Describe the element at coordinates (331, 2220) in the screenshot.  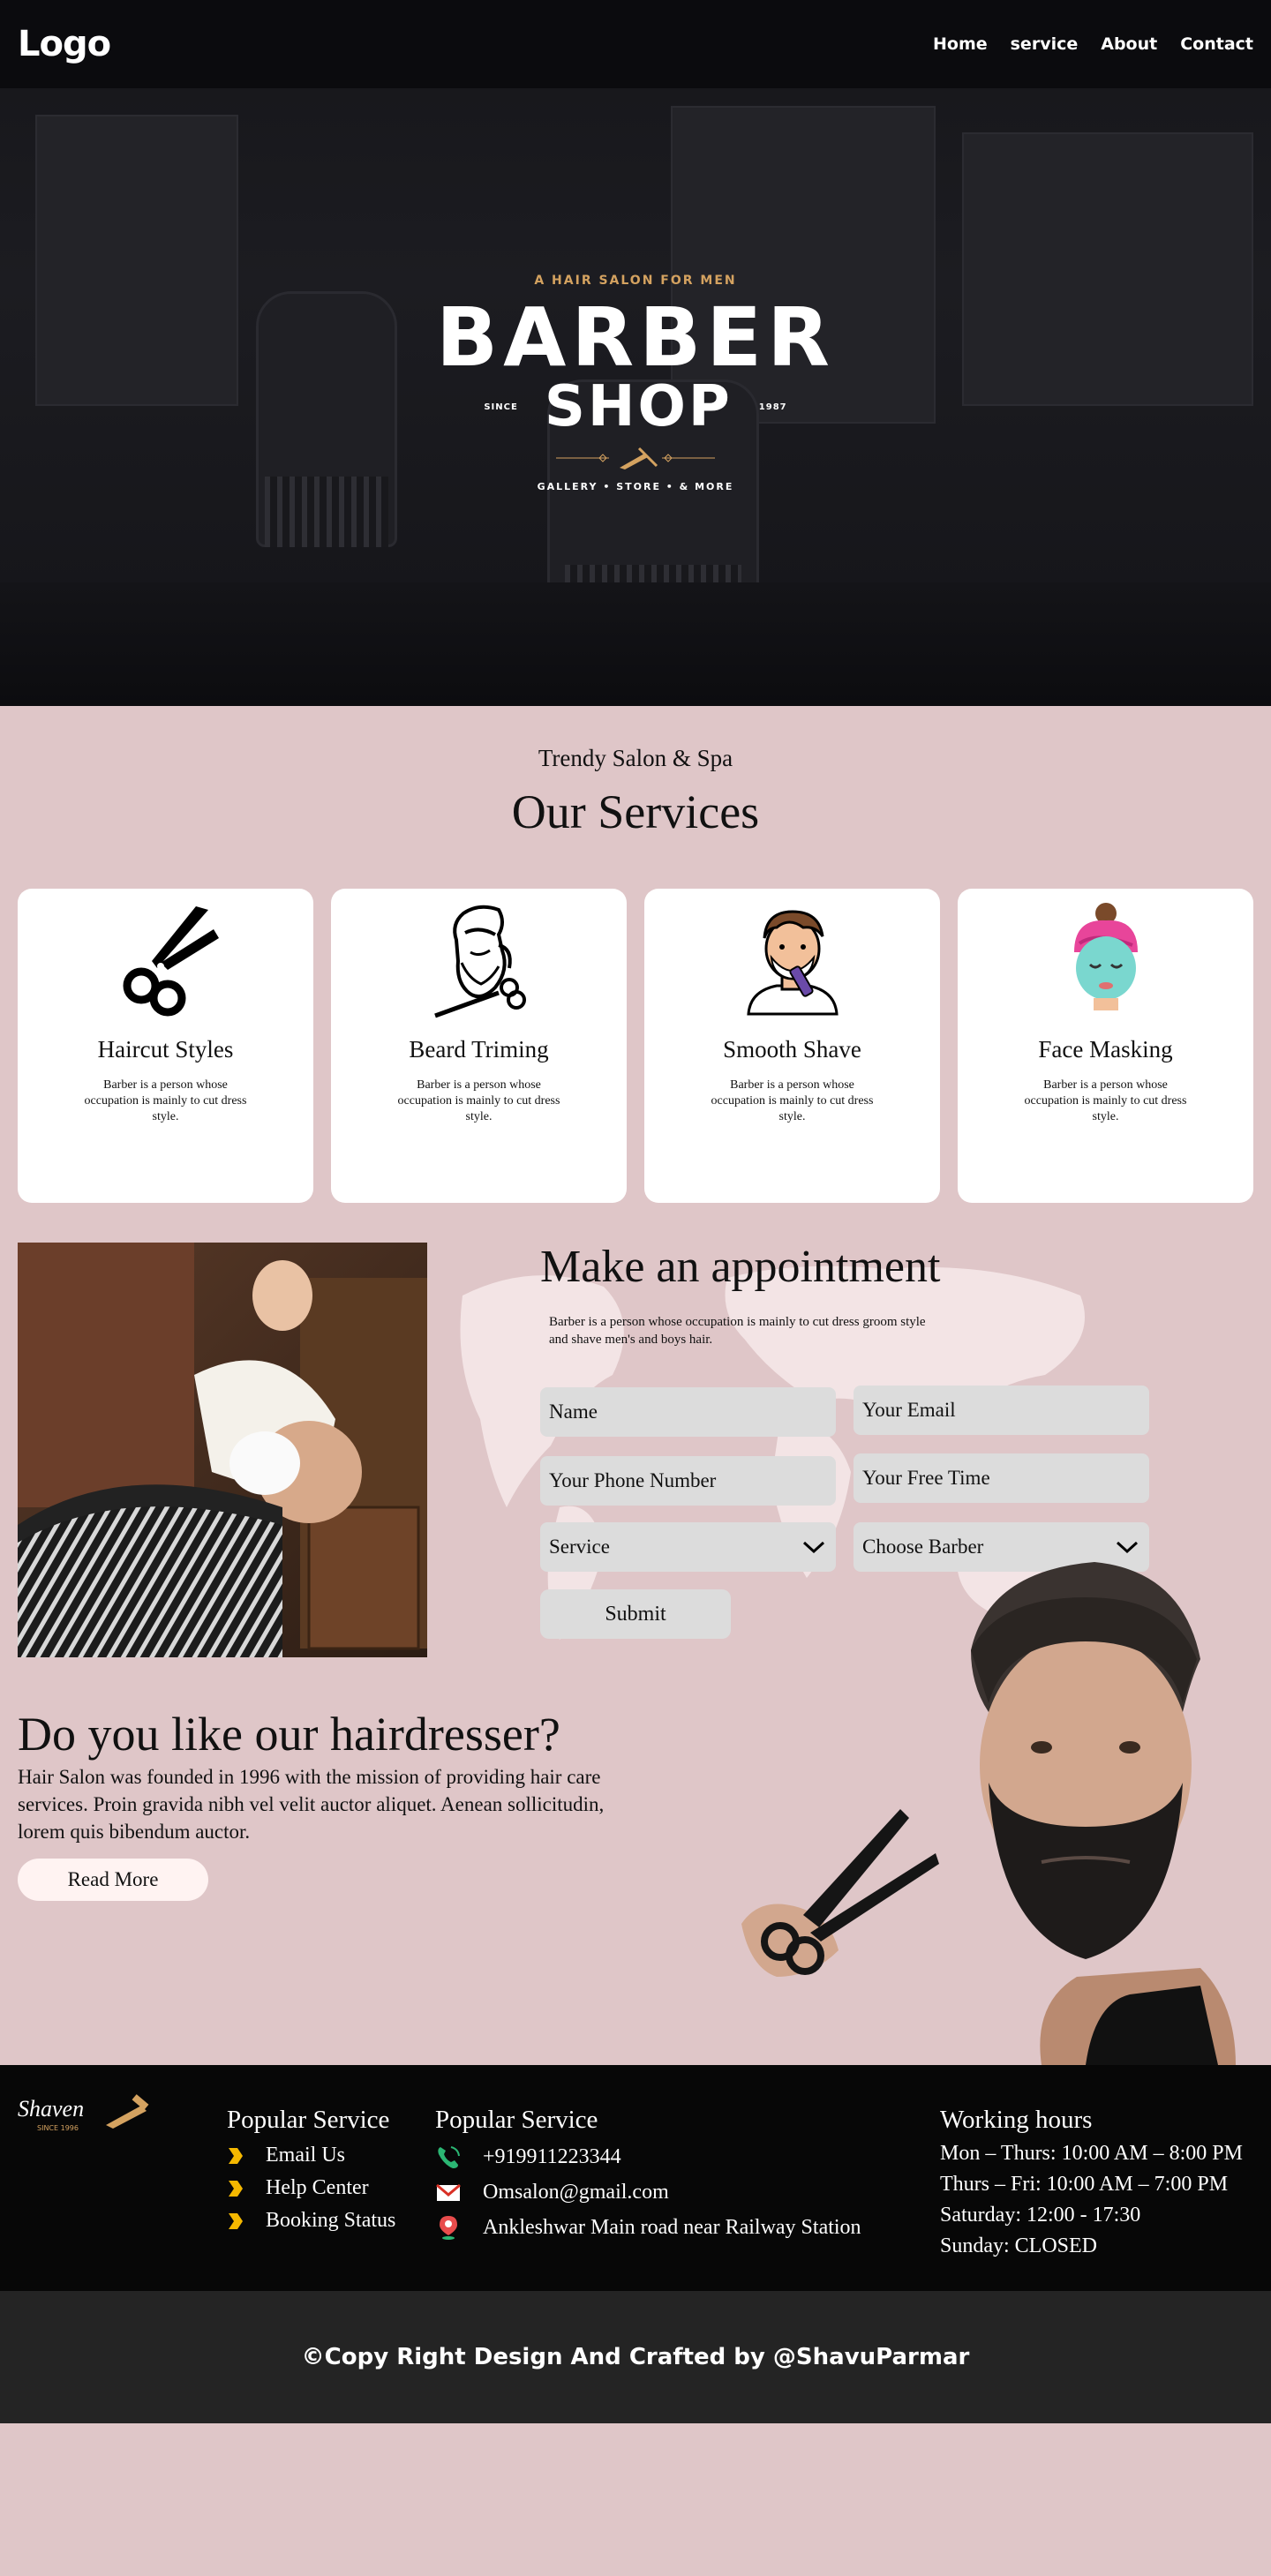
I see `footer-link-label: Booking Status` at that location.